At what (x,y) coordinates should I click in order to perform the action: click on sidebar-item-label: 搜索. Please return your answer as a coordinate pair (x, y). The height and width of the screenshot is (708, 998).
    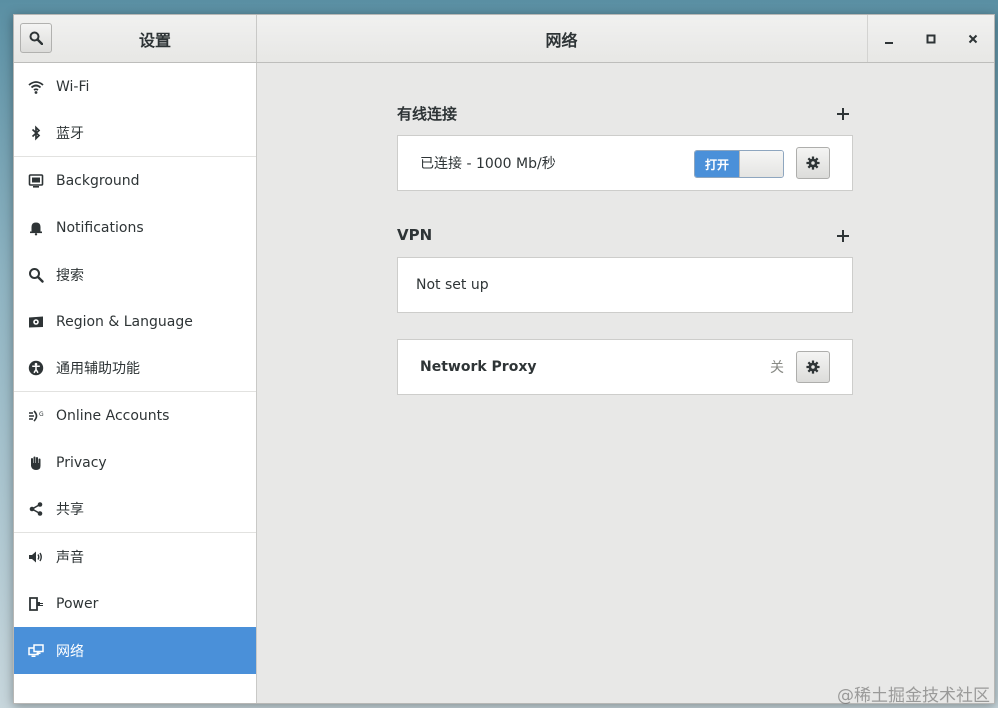
    Looking at the image, I should click on (70, 275).